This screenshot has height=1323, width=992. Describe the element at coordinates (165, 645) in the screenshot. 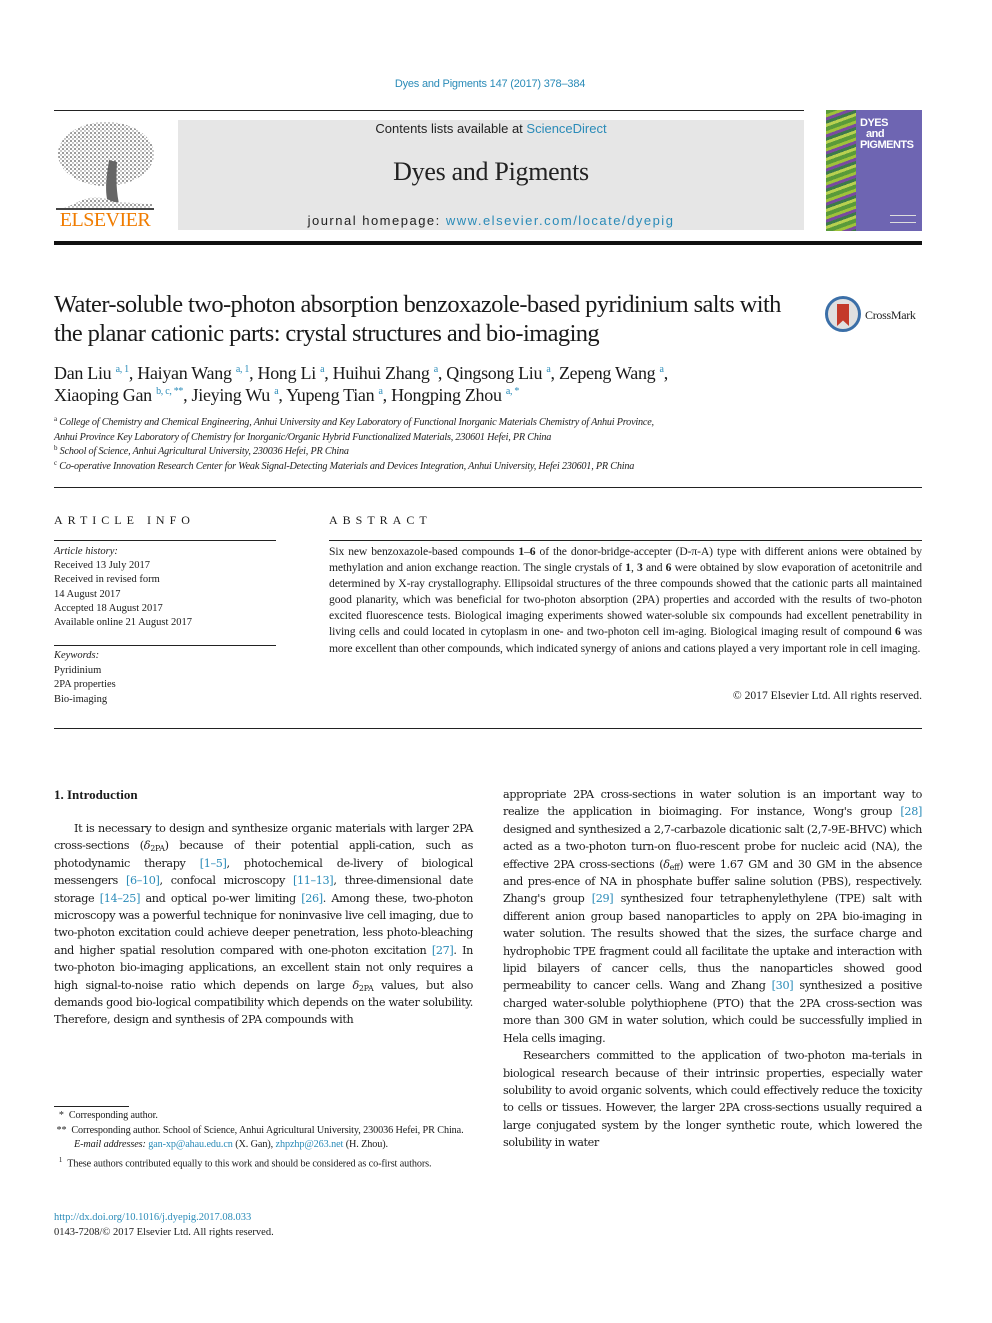

I see `keywords-rule` at that location.